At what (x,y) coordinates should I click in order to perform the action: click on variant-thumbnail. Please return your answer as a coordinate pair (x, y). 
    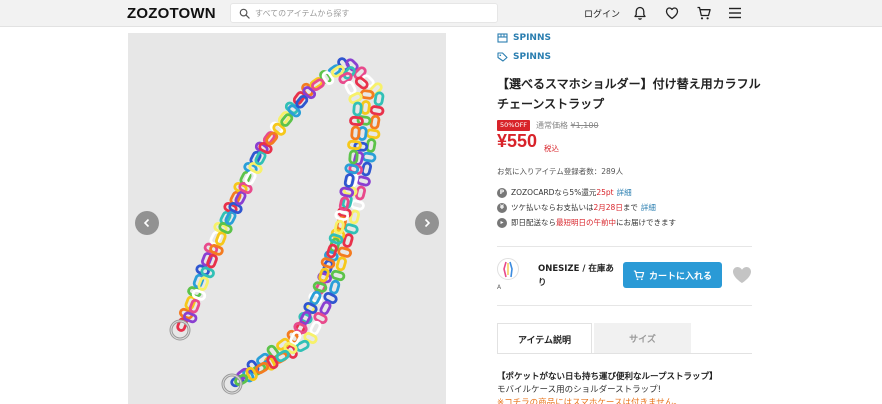
    Looking at the image, I should click on (508, 269).